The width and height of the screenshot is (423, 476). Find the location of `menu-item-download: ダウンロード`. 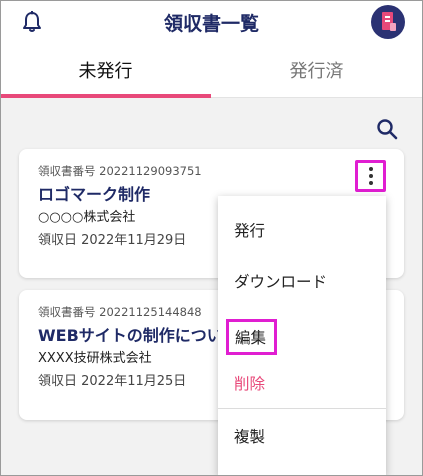

menu-item-download: ダウンロード is located at coordinates (280, 281).